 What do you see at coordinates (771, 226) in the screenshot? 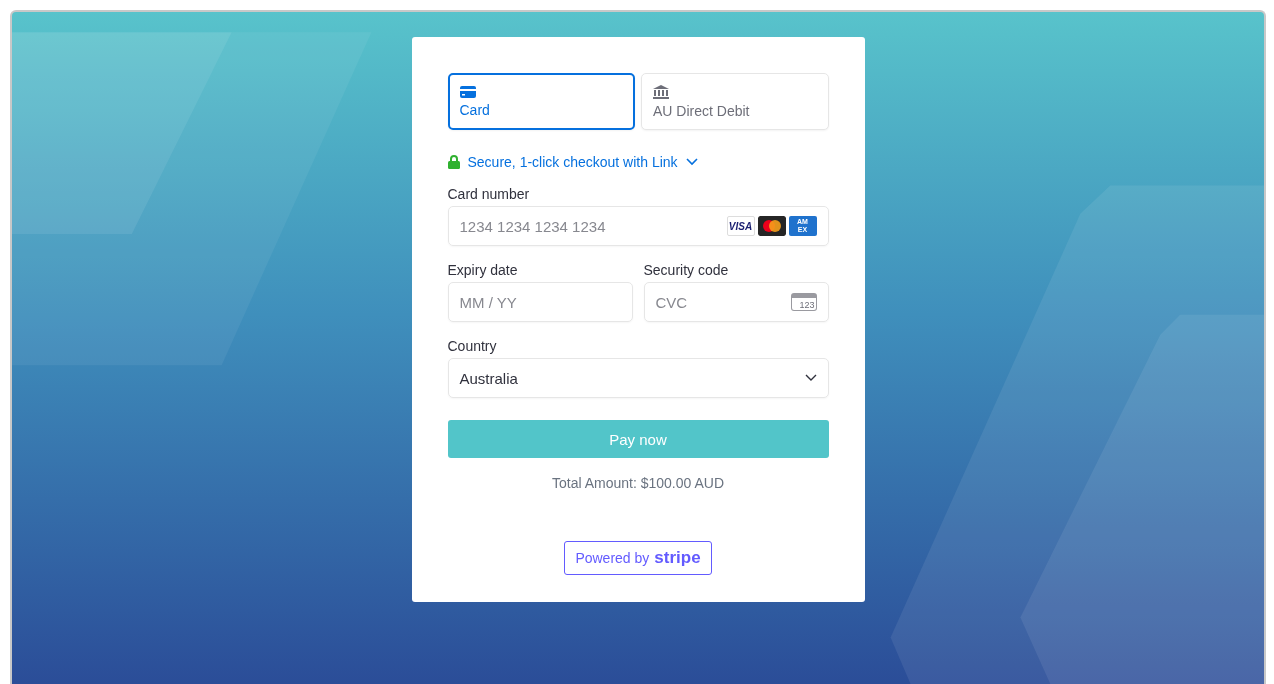
I see `mastercard-logo` at bounding box center [771, 226].